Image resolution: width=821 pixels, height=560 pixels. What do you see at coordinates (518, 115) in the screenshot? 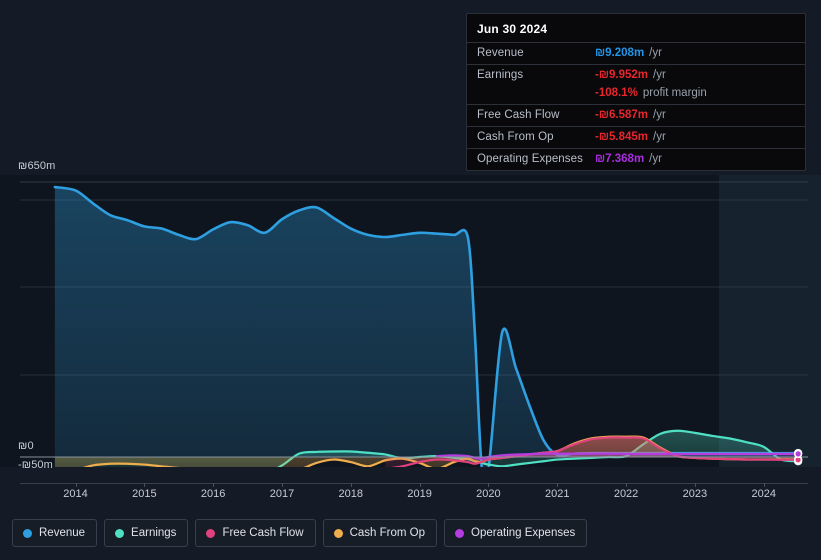
I see `tooltip-row-label: Free Cash Flow` at bounding box center [518, 115].